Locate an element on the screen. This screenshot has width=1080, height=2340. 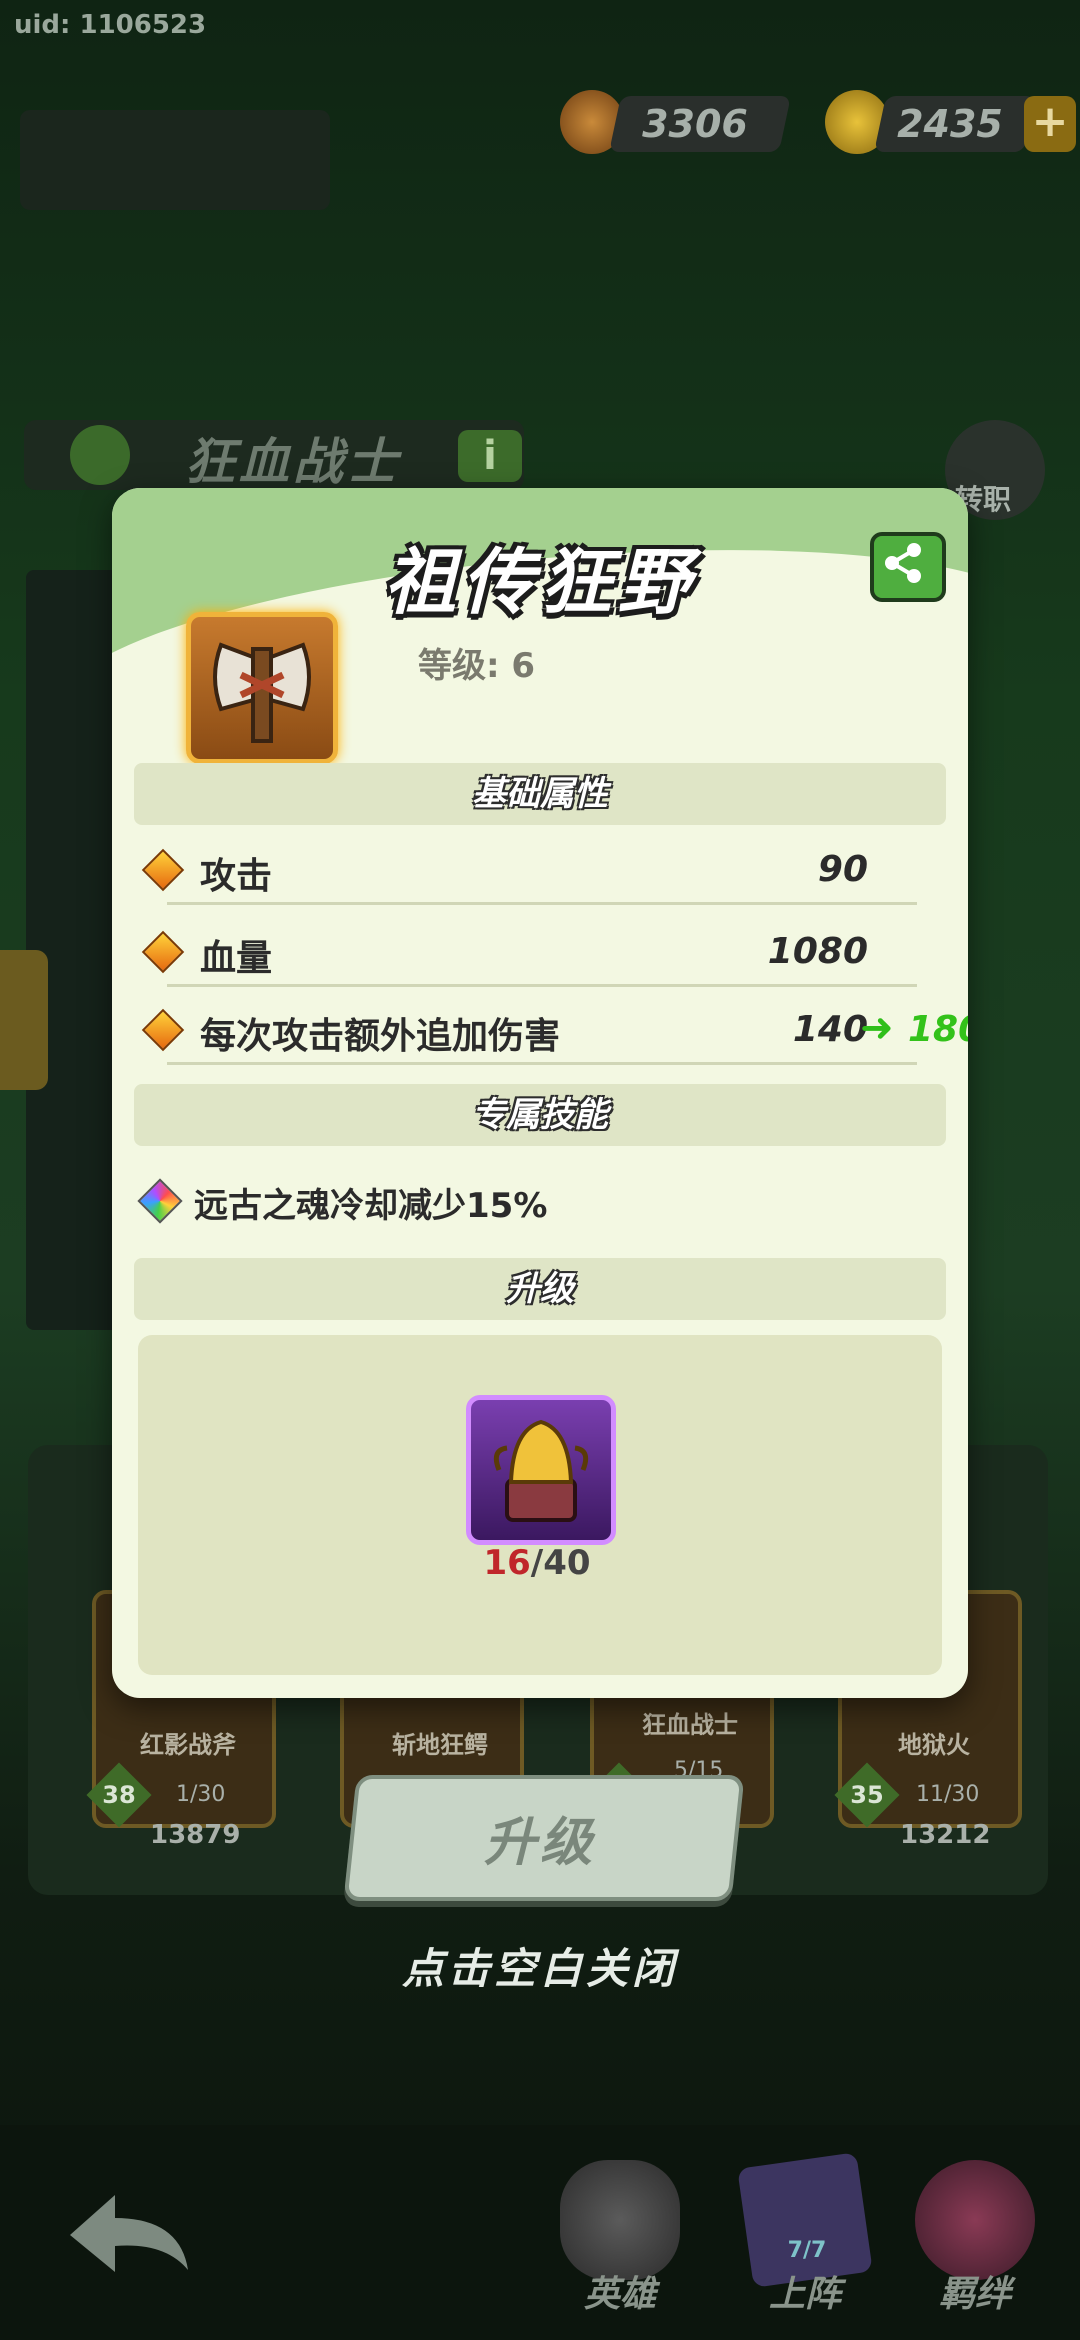
stat-row: 每次攻击额外追加伤害 140 ➜ 180 is located at coordinates (554, 1033).